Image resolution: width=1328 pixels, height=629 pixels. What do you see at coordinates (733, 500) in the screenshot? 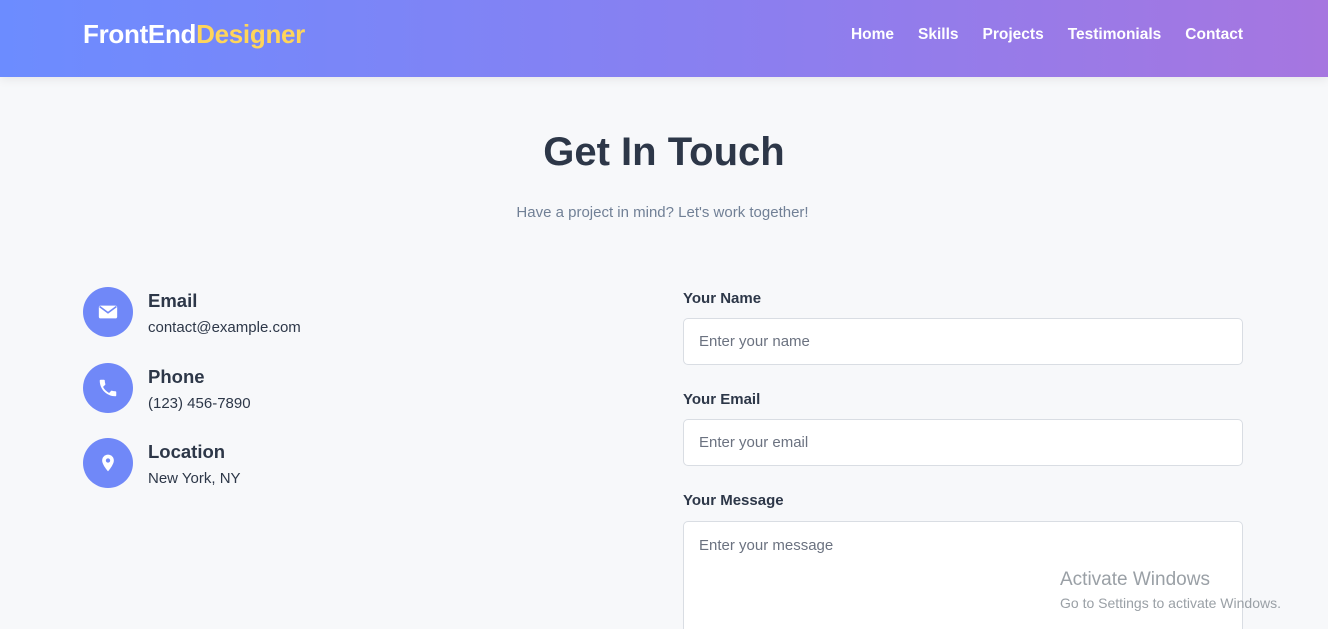
I see `message-label: Your Message` at bounding box center [733, 500].